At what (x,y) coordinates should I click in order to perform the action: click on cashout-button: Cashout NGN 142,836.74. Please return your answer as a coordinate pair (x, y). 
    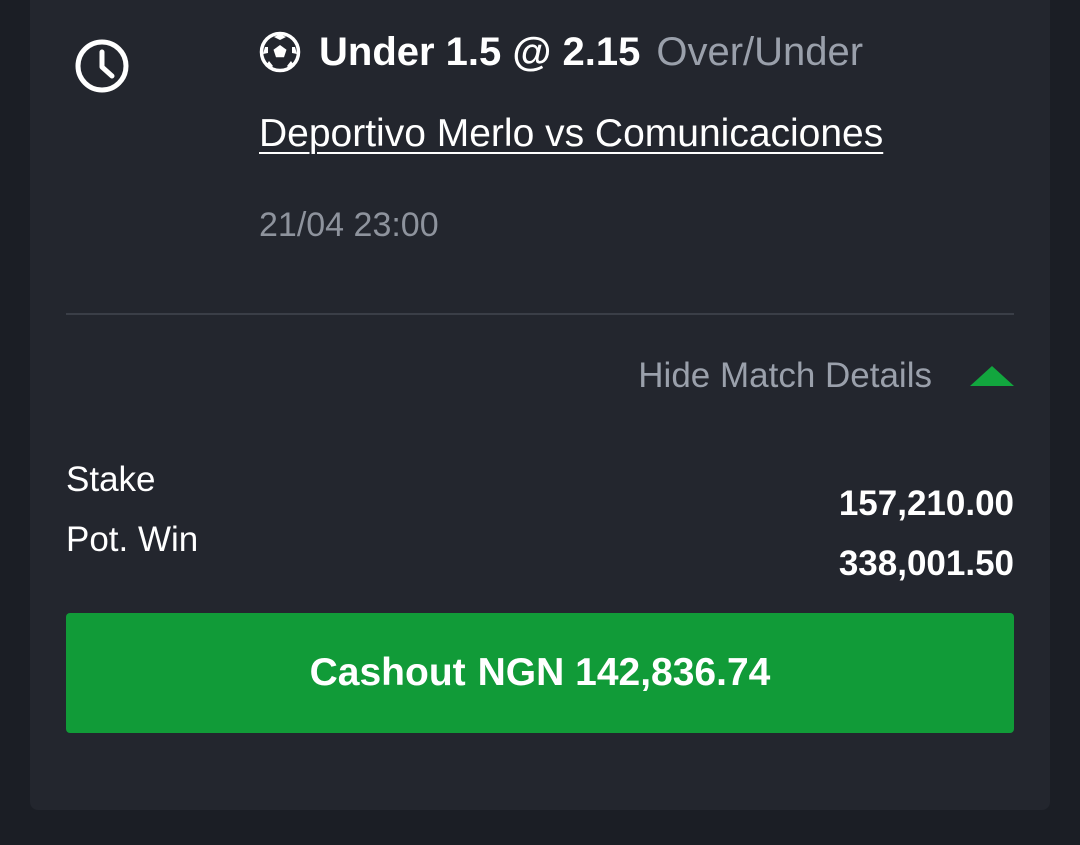
    Looking at the image, I should click on (540, 673).